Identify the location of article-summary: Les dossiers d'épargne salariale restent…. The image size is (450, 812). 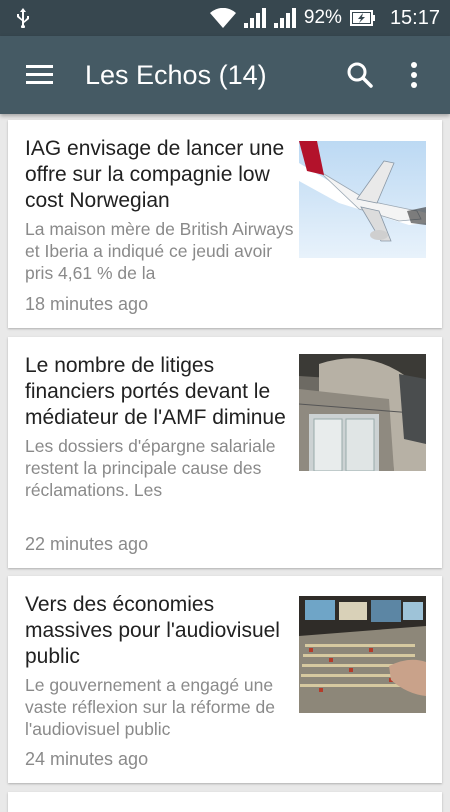
(150, 468).